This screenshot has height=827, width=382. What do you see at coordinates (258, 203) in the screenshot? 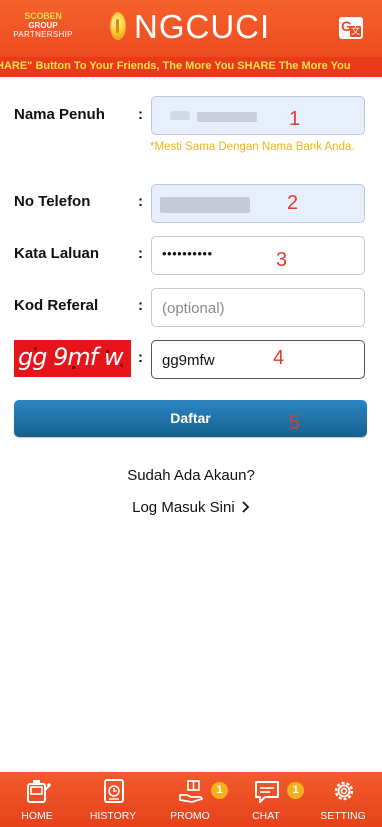
I see `phone-input` at bounding box center [258, 203].